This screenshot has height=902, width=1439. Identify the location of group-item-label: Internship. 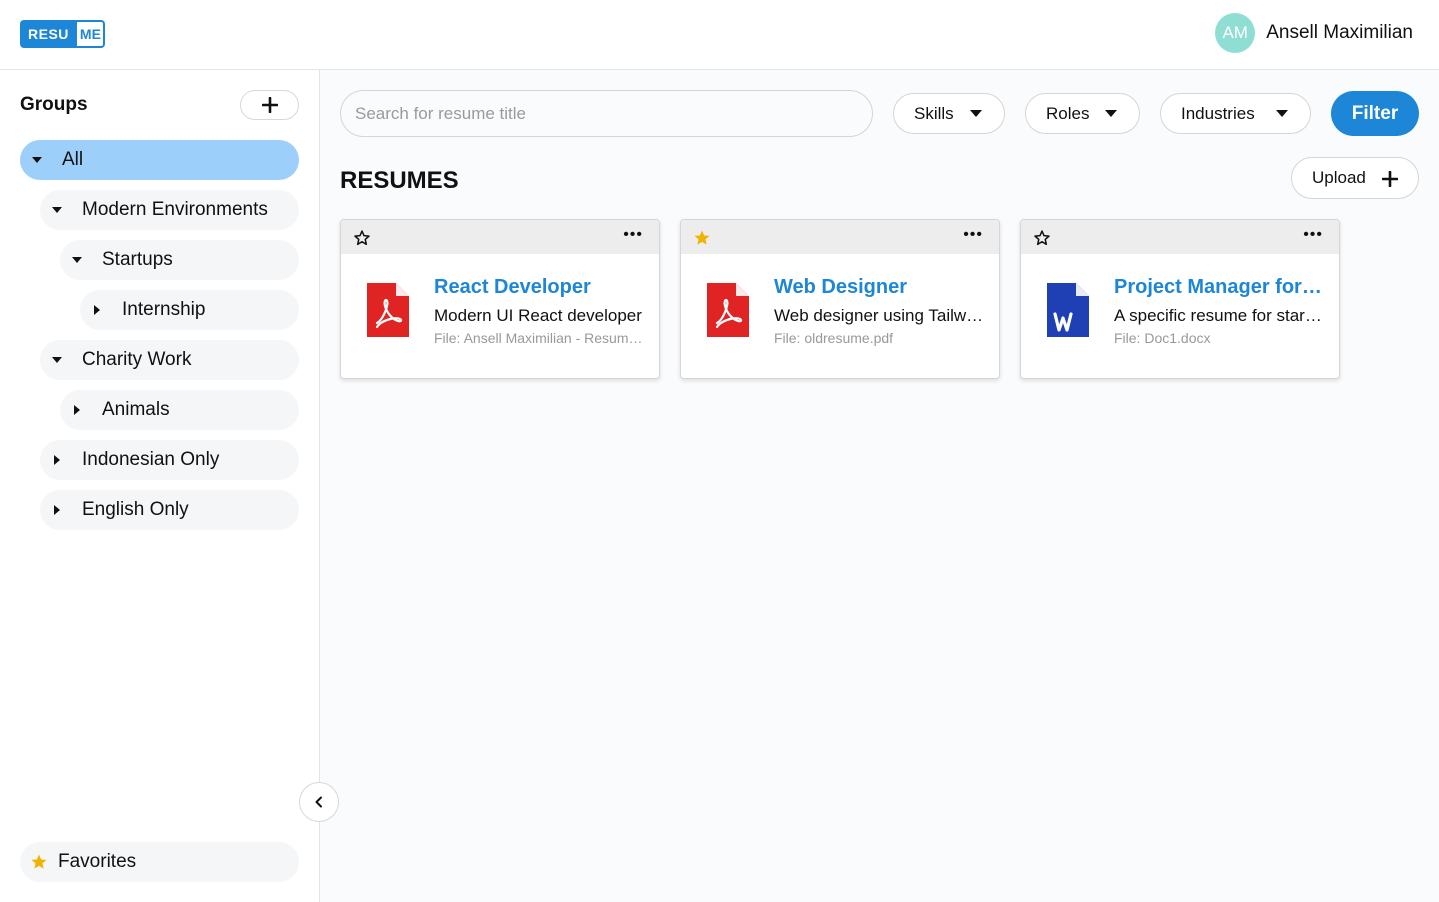
(164, 309).